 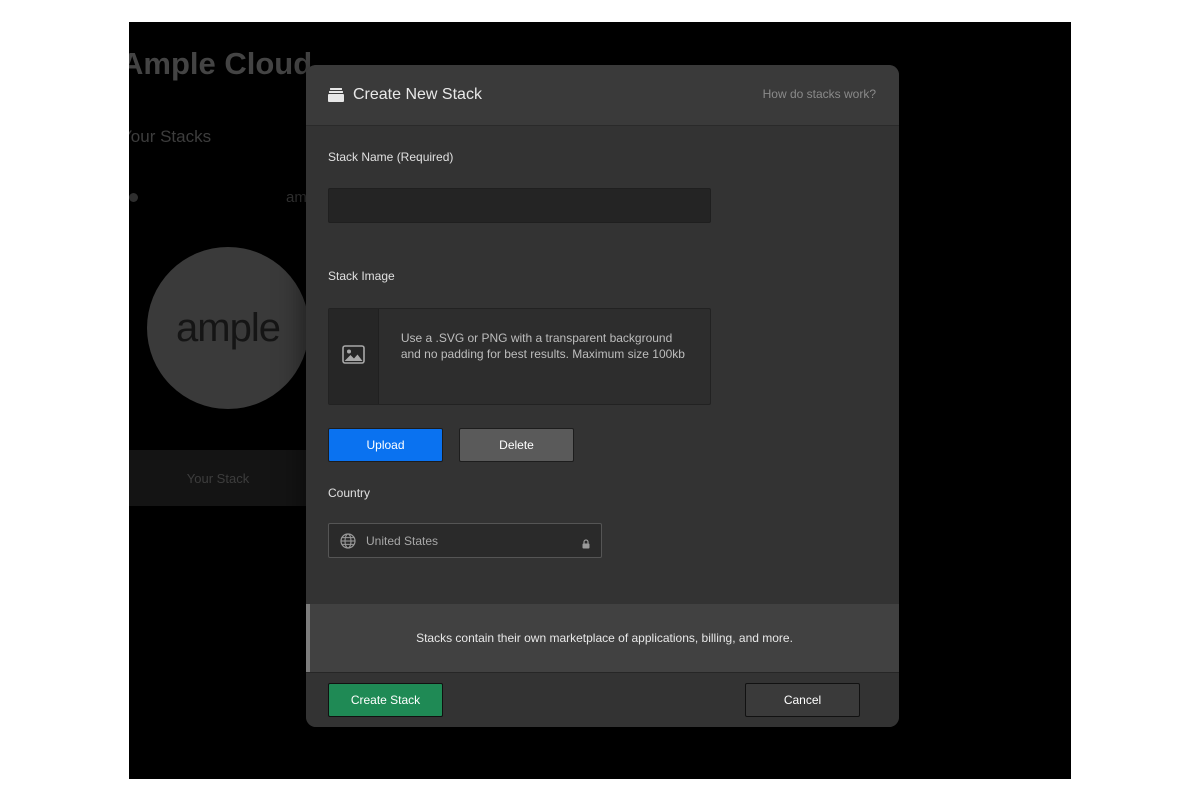 I want to click on image-icon, so click(x=353, y=356).